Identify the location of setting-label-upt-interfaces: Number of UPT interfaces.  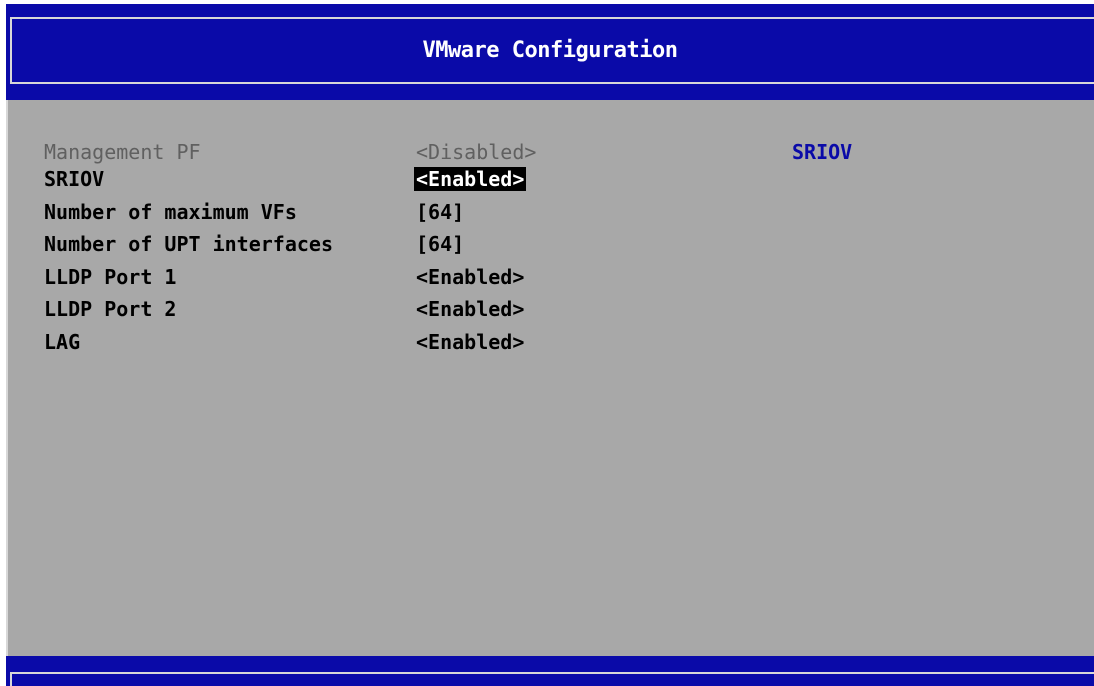
(188, 244).